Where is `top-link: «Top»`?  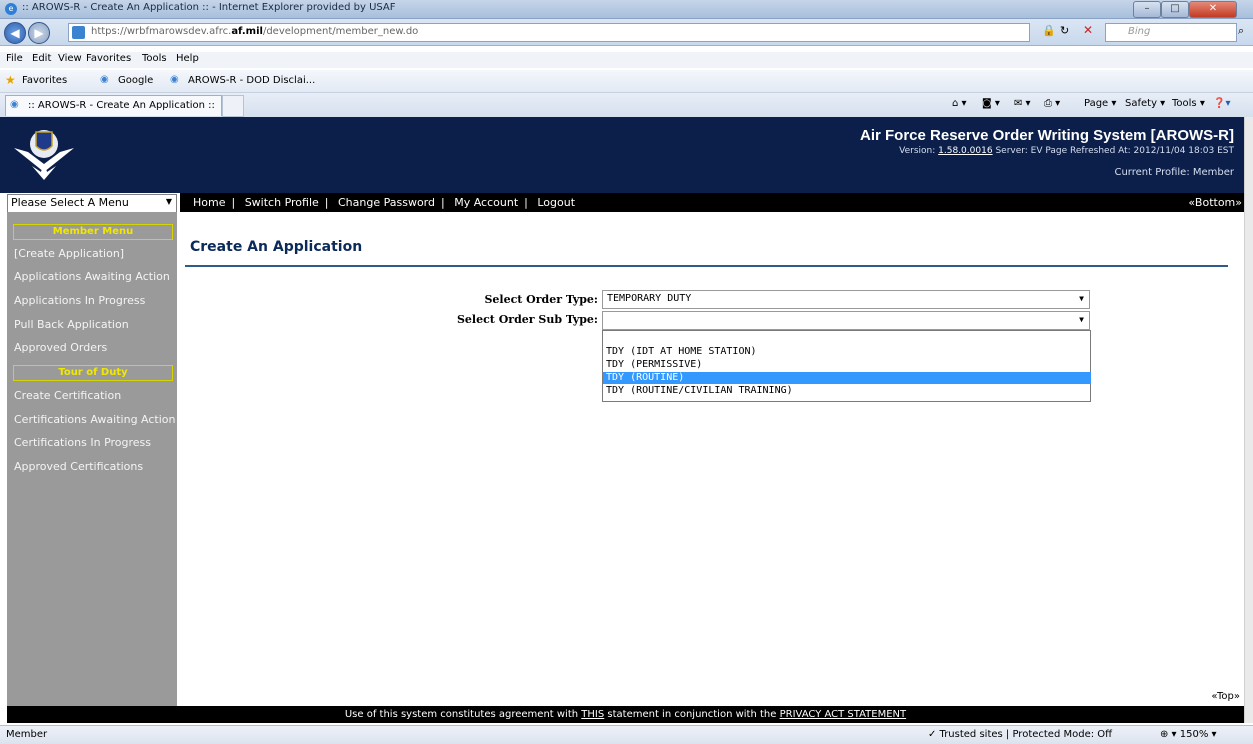 top-link: «Top» is located at coordinates (1225, 696).